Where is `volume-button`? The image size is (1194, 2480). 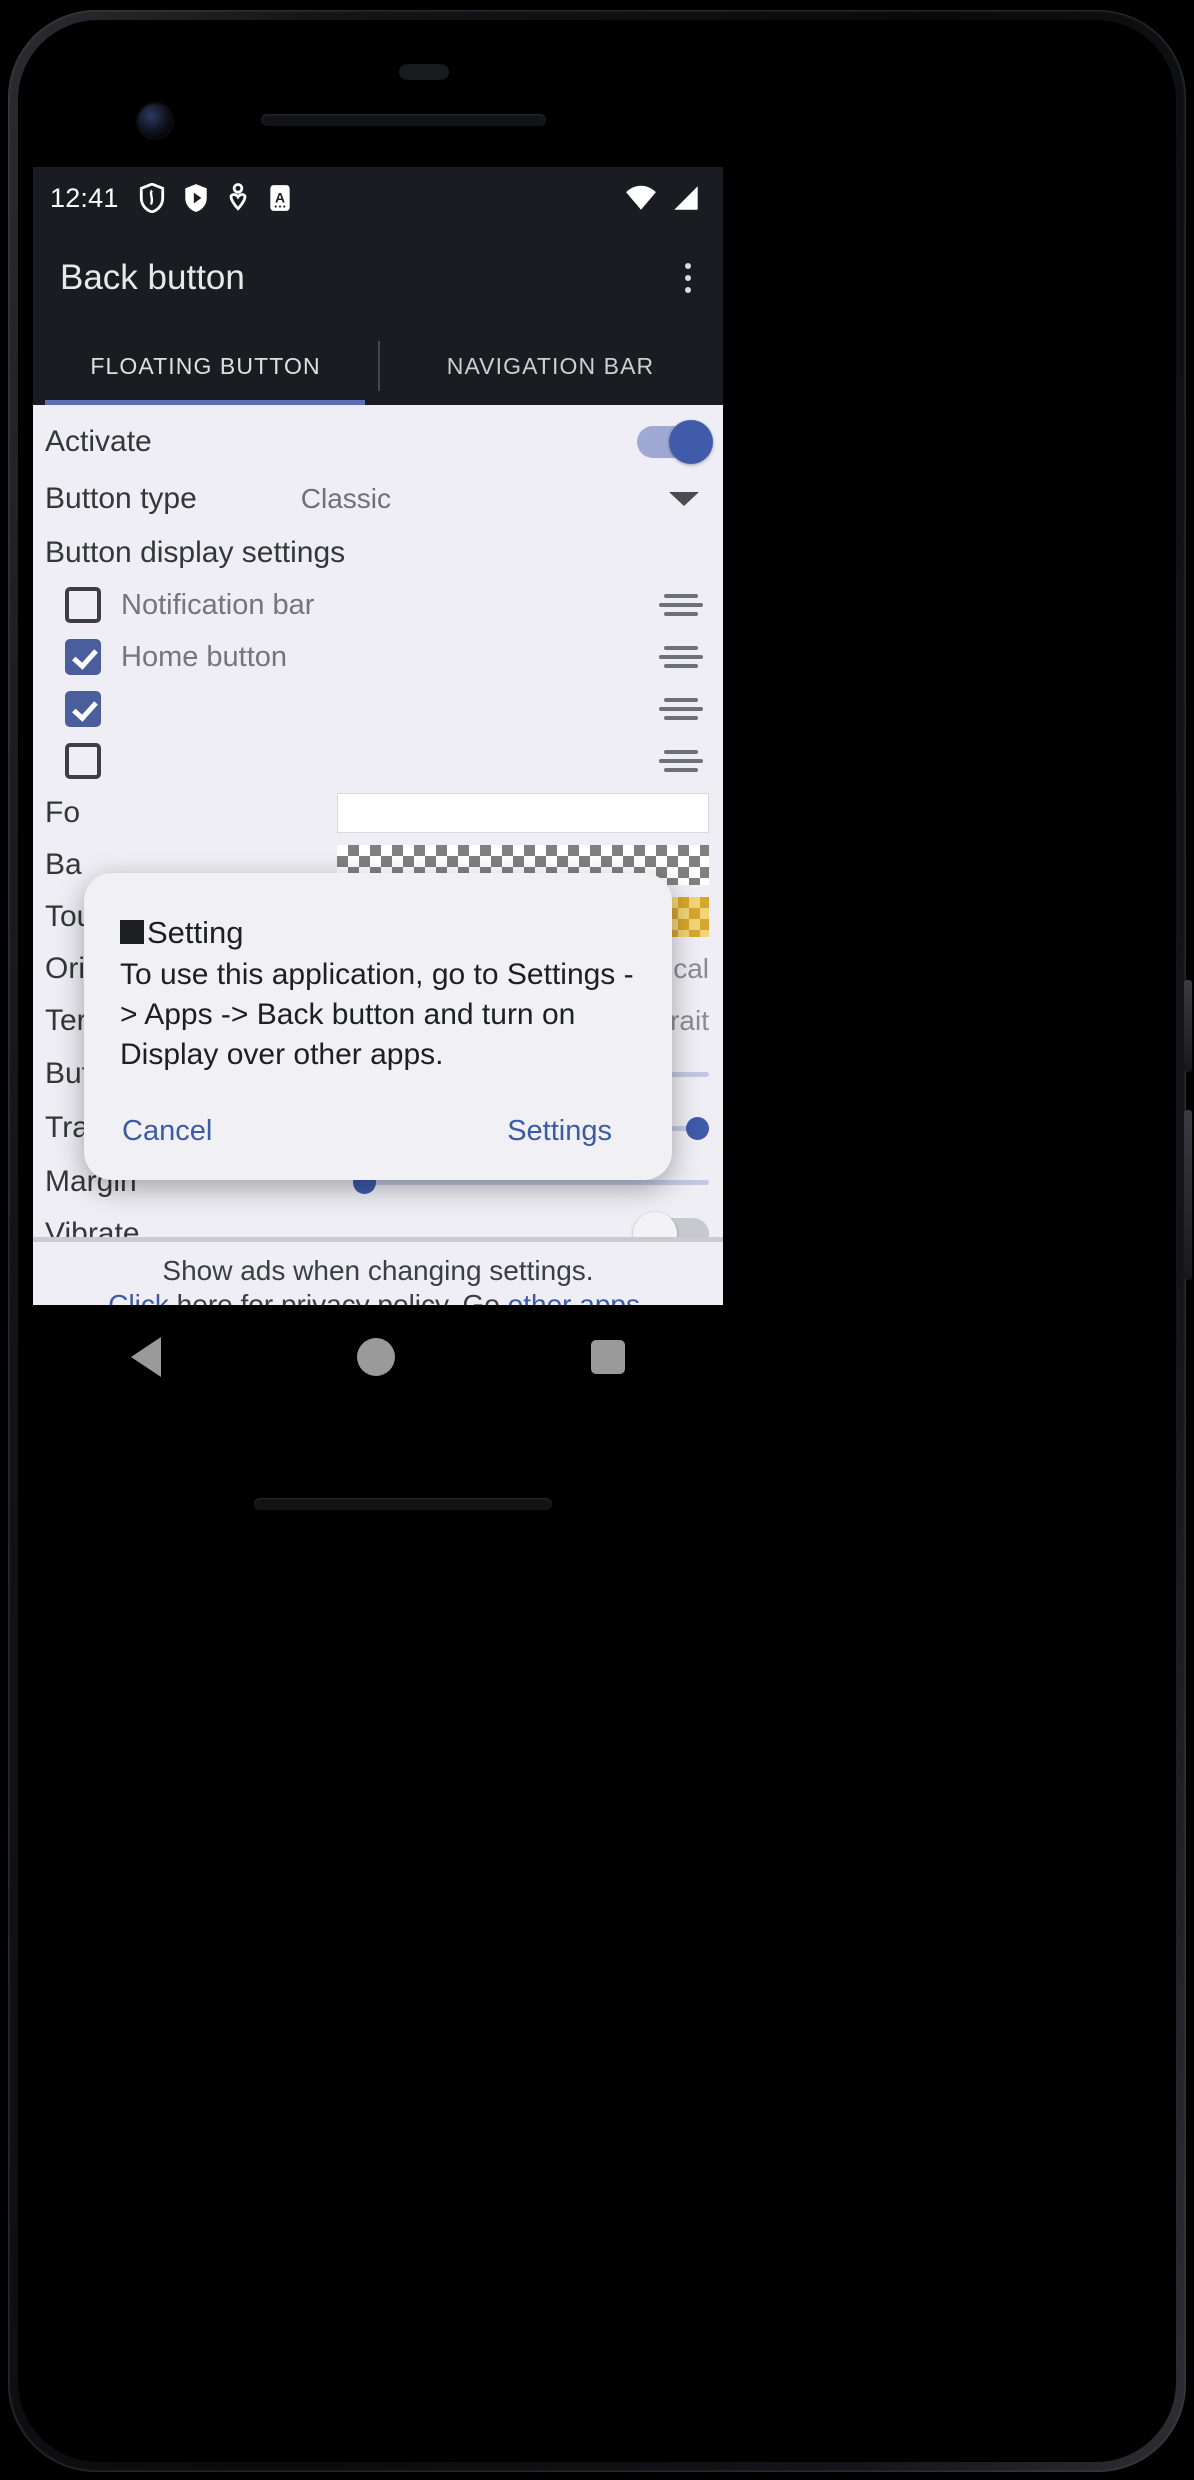
volume-button is located at coordinates (1188, 1195).